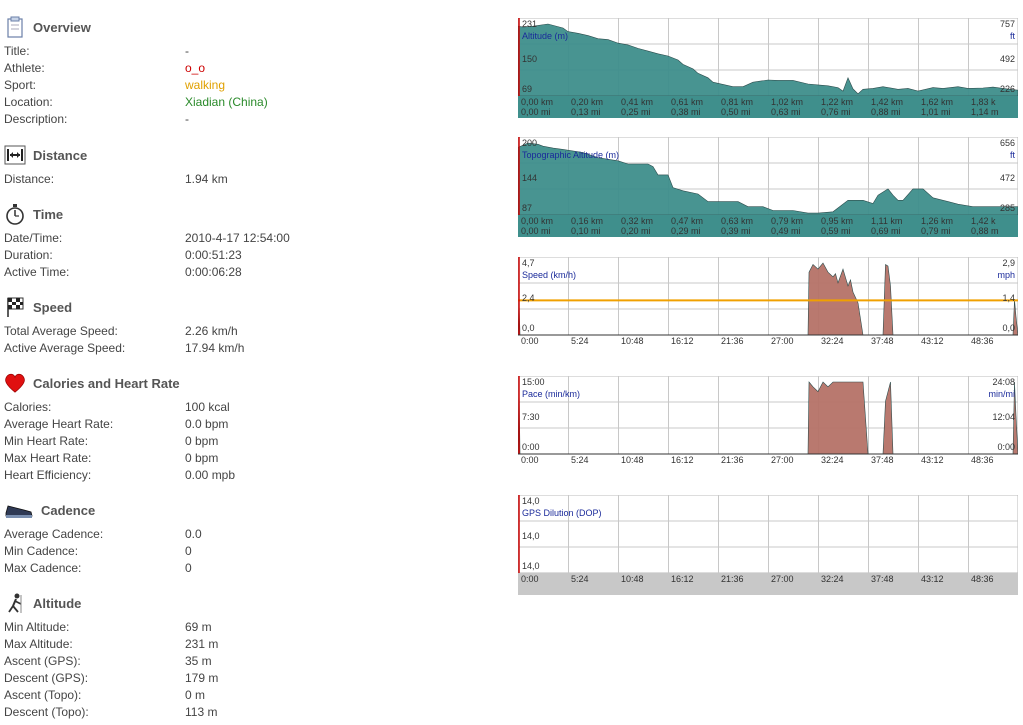 Image resolution: width=1023 pixels, height=725 pixels. Describe the element at coordinates (57, 603) in the screenshot. I see `section-title: Altitude` at that location.